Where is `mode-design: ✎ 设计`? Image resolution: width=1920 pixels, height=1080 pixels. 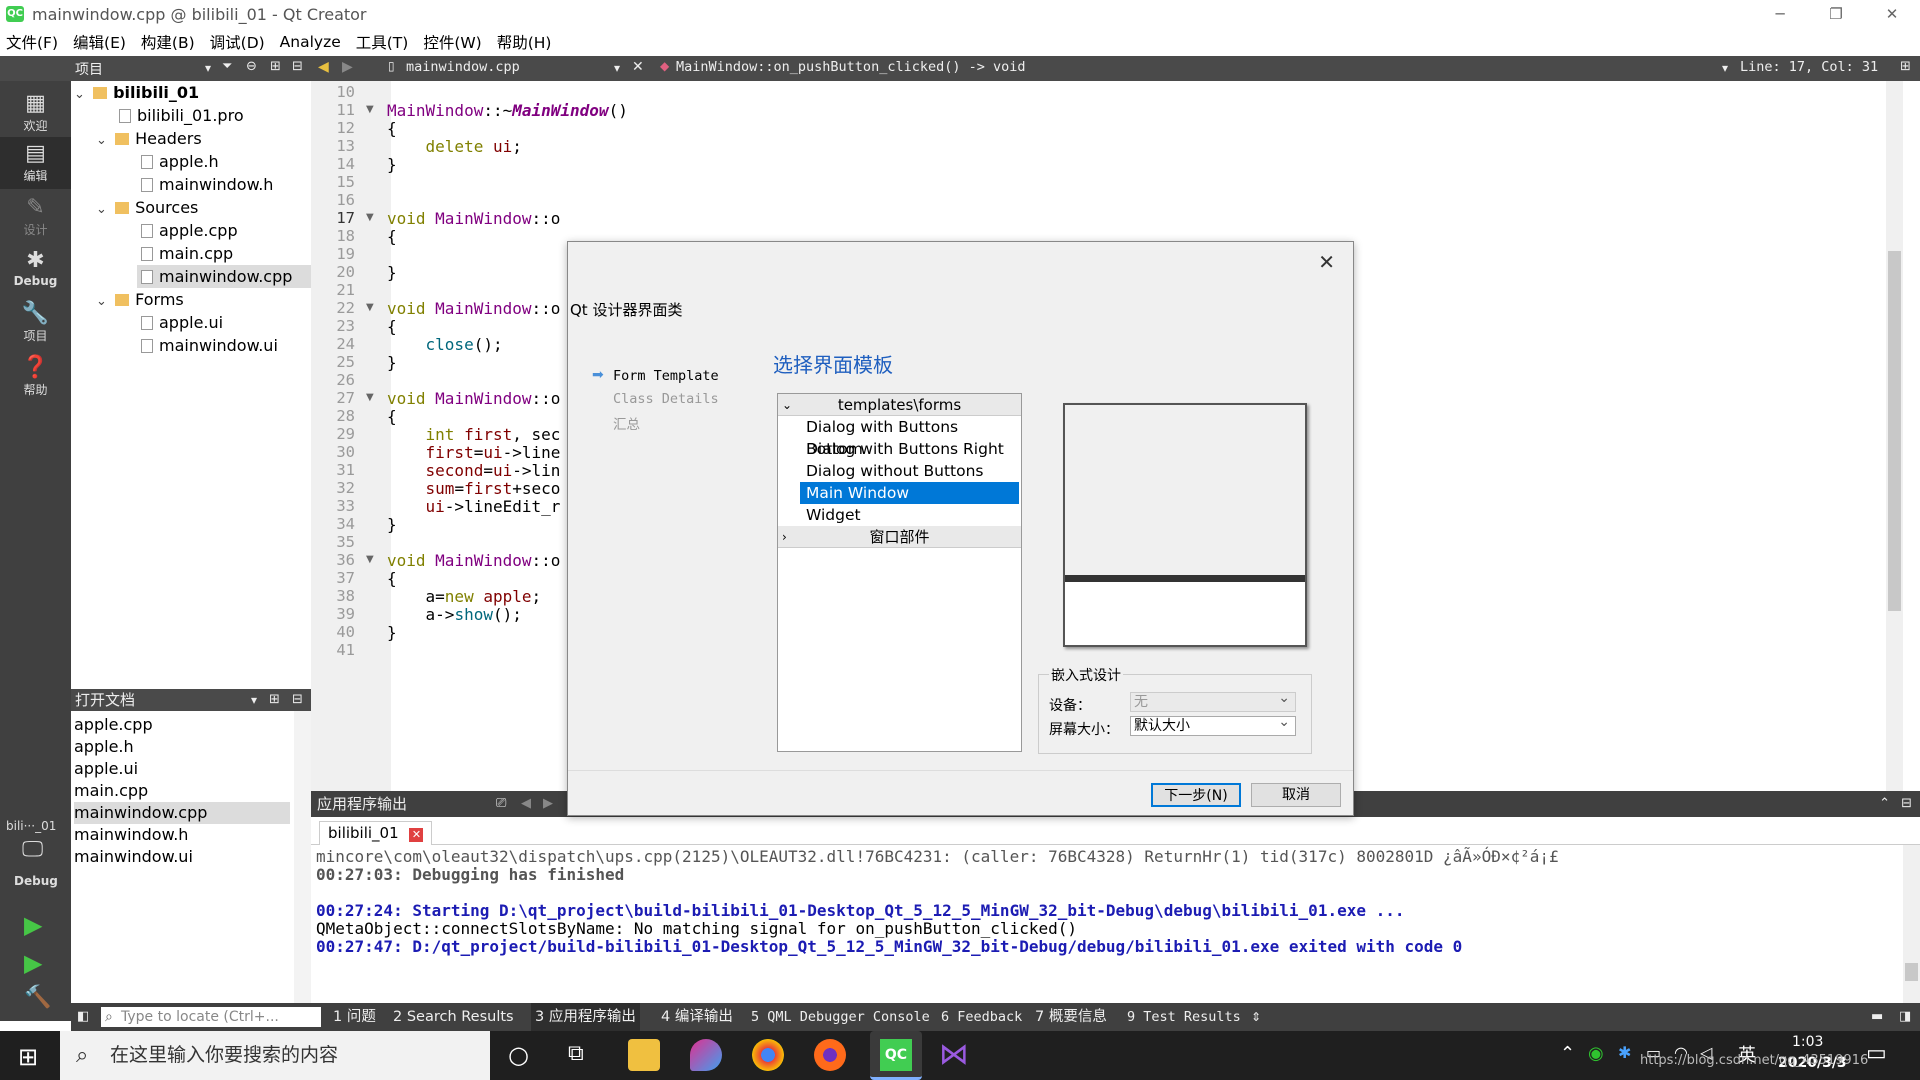 mode-design: ✎ 设计 is located at coordinates (35, 217).